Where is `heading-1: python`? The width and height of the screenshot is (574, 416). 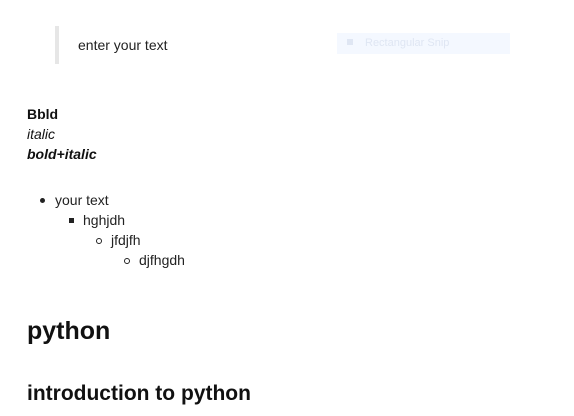
heading-1: python is located at coordinates (69, 331).